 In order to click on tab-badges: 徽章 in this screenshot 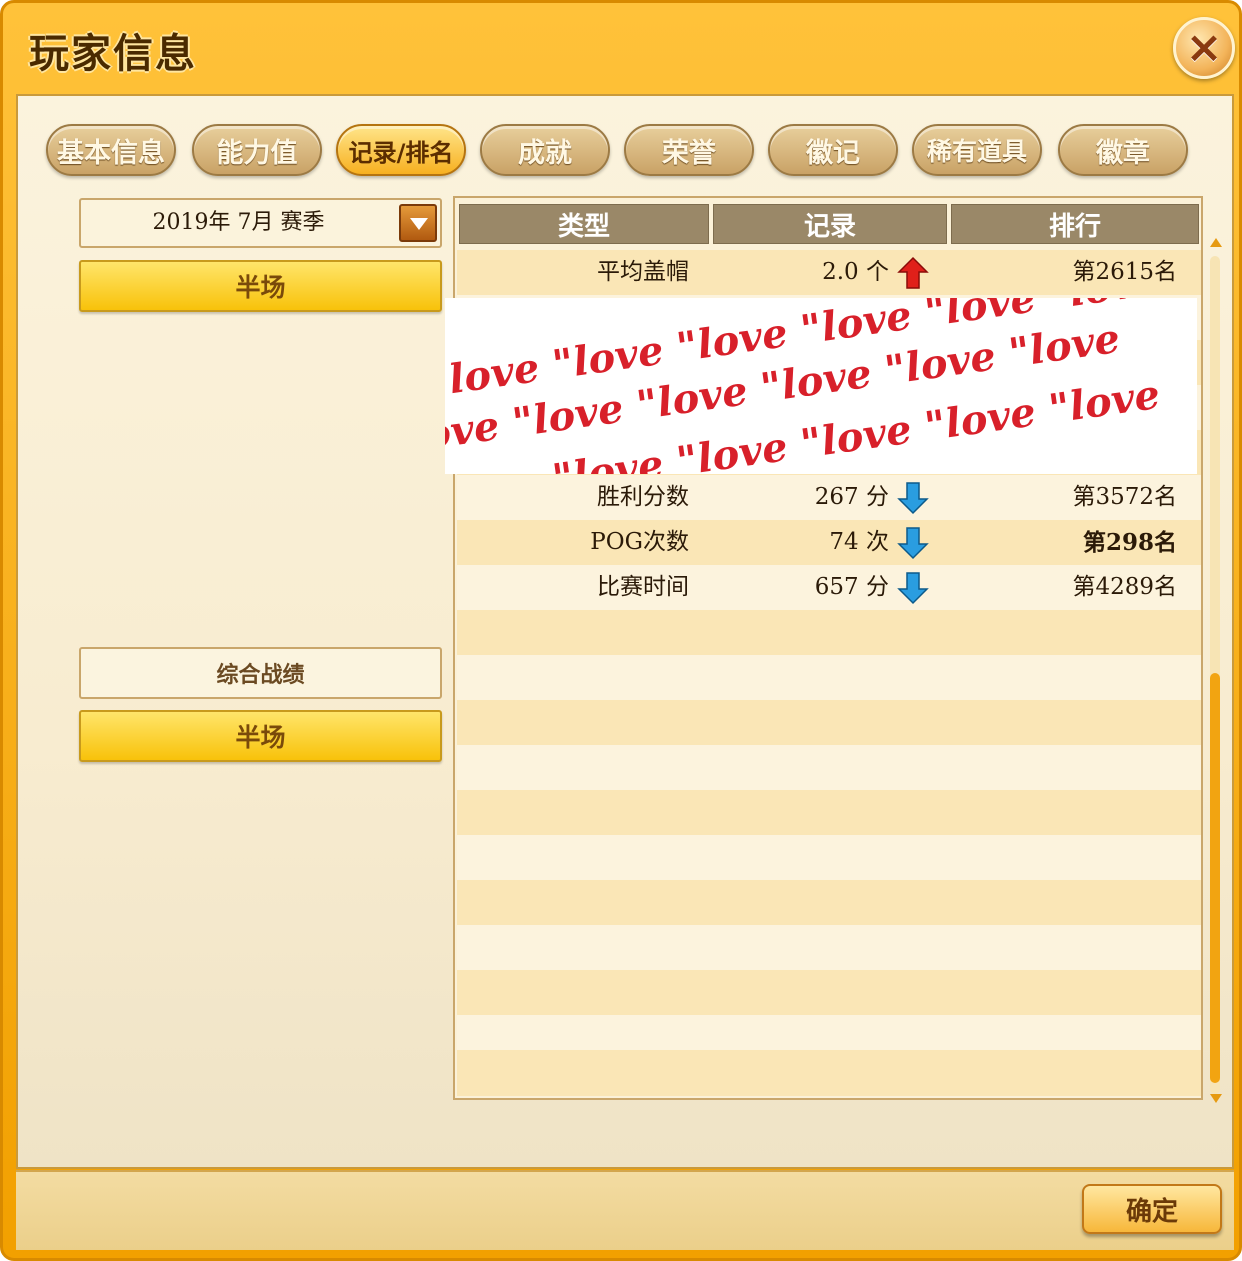, I will do `click(1123, 150)`.